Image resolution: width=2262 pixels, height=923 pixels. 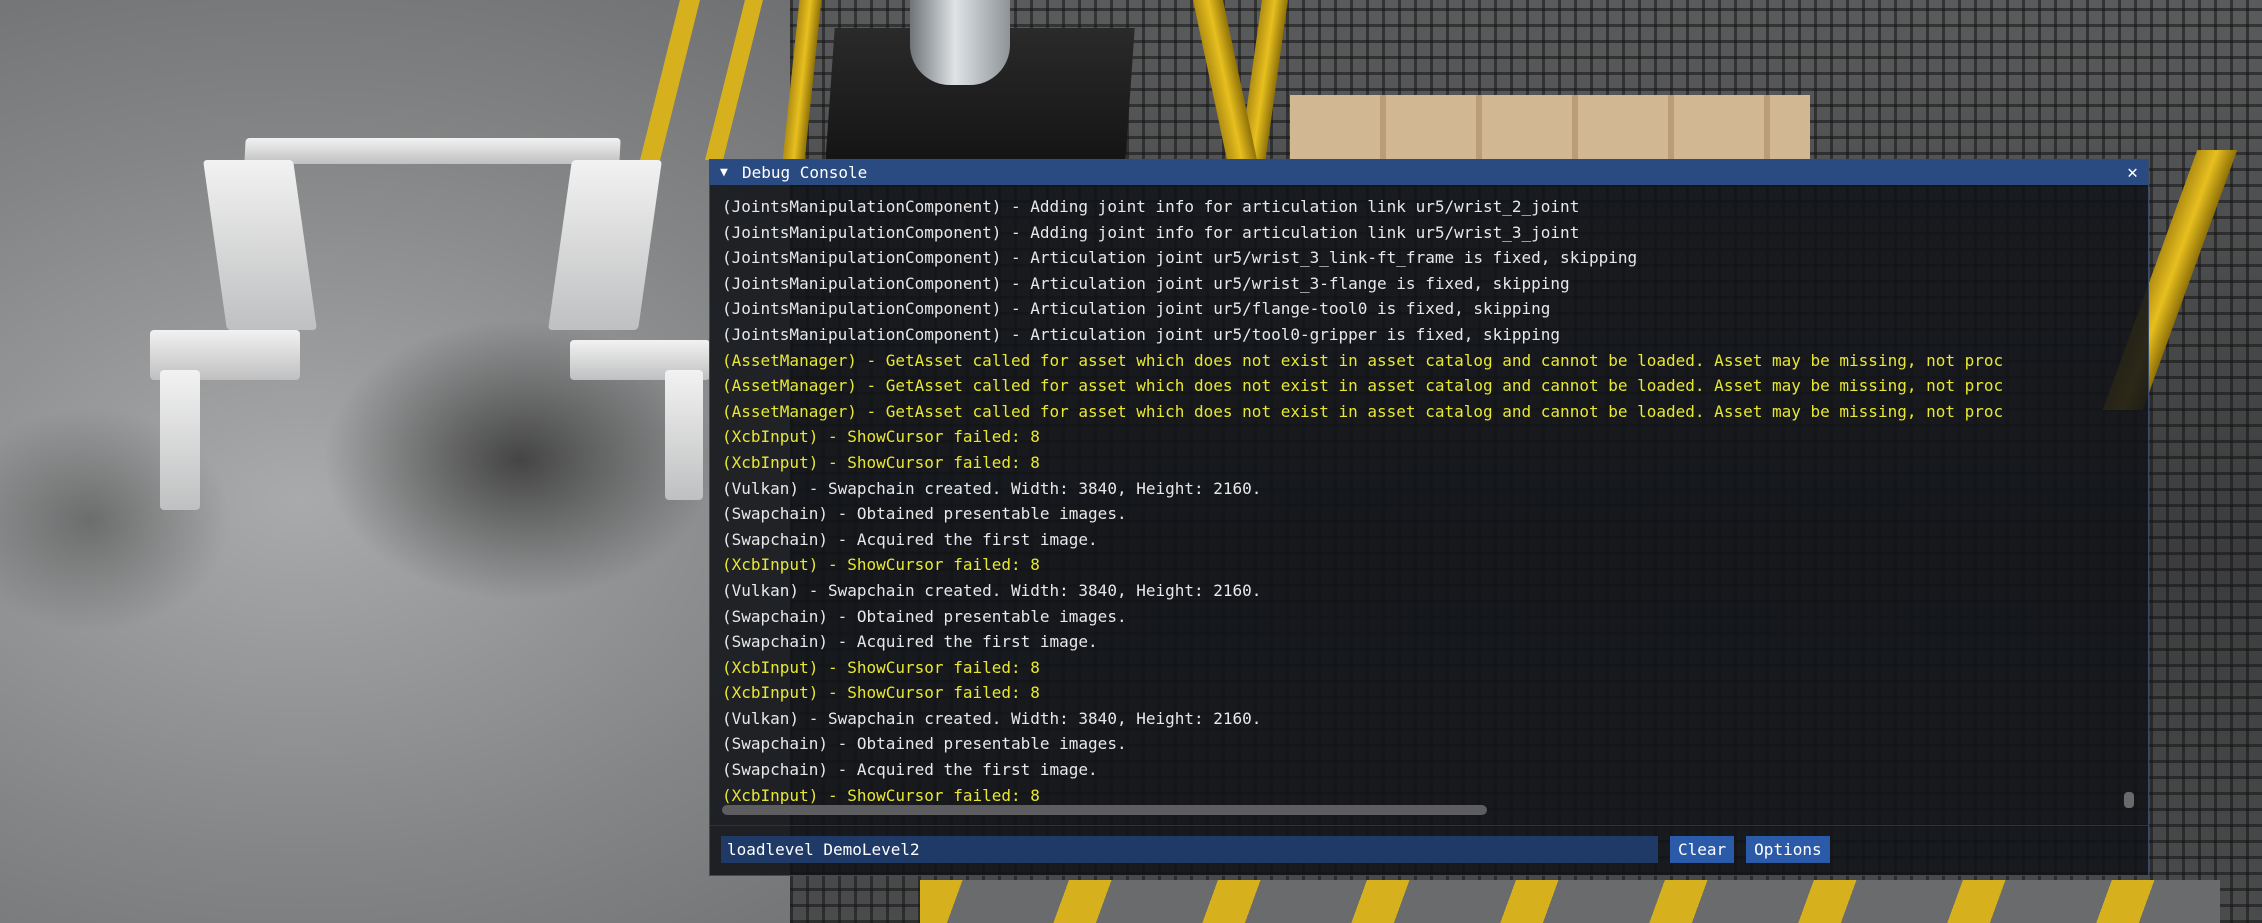 I want to click on command-row: Clear Options, so click(x=1431, y=849).